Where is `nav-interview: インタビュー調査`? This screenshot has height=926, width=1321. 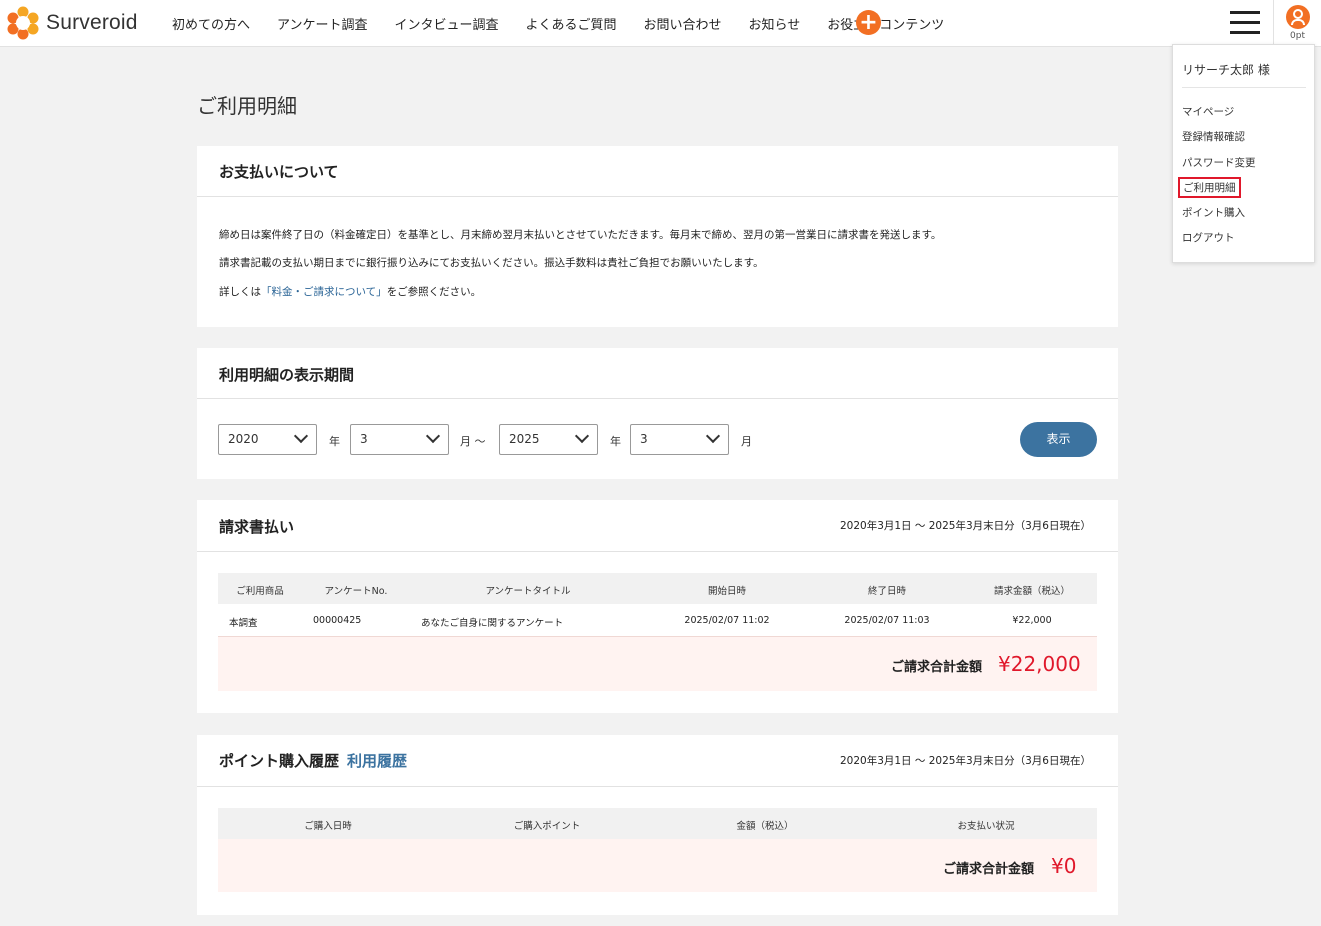
nav-interview: インタビュー調査 is located at coordinates (447, 23).